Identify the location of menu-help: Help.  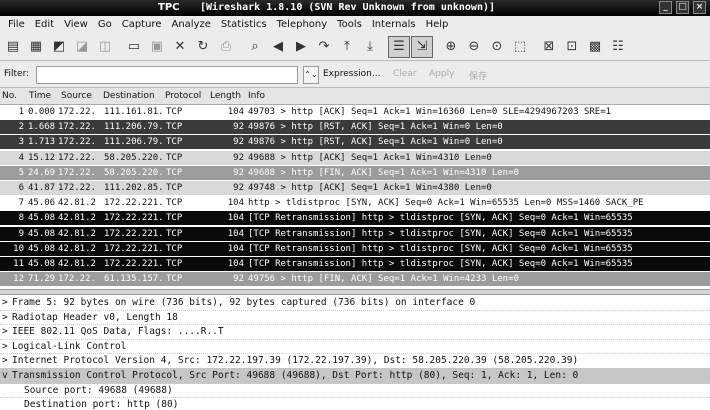
(437, 24).